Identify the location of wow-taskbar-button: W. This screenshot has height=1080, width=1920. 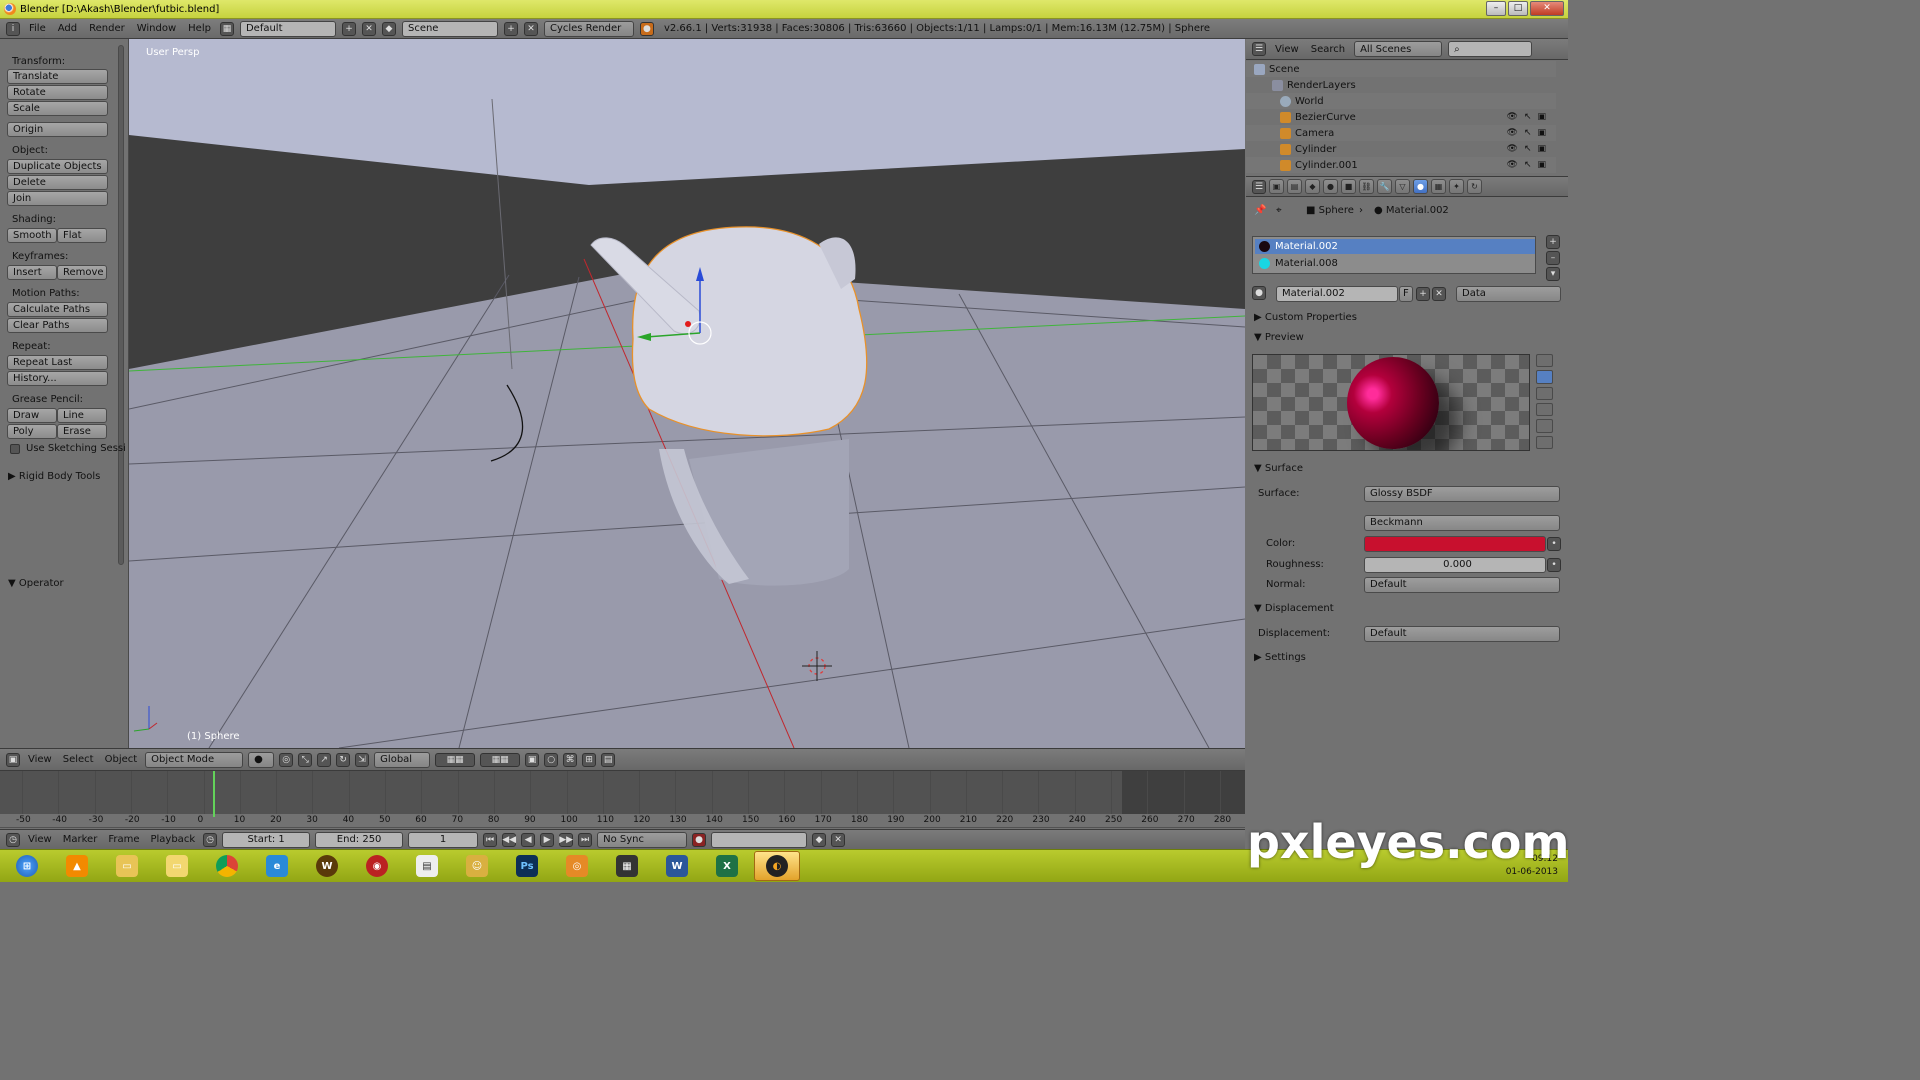
(327, 866).